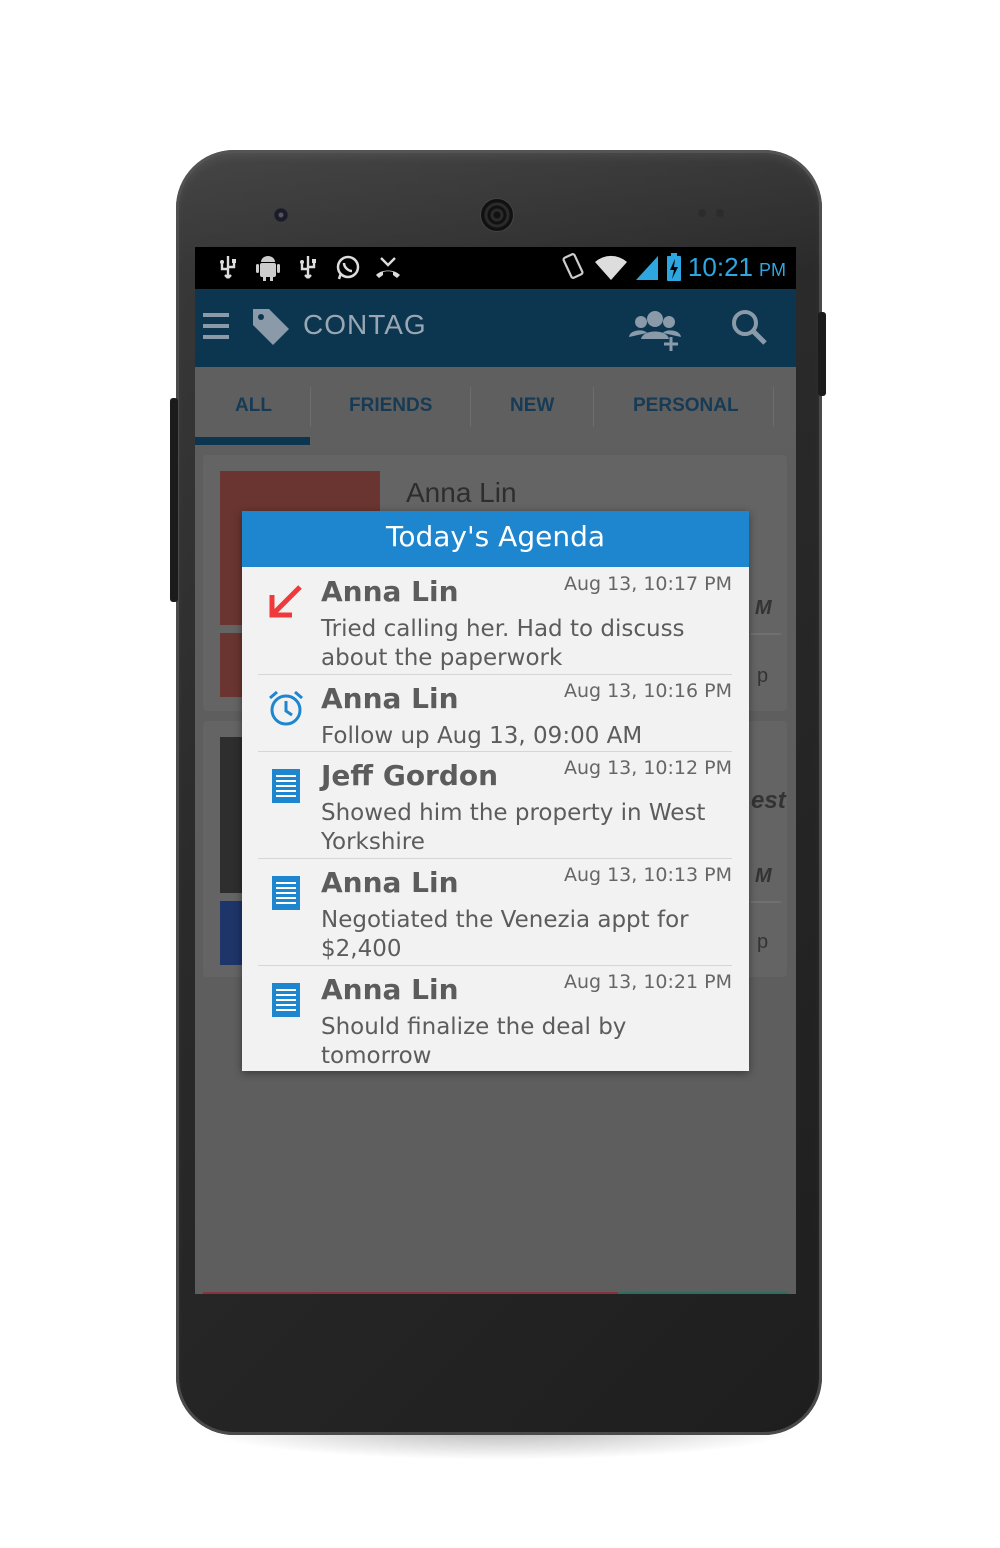  What do you see at coordinates (495, 539) in the screenshot?
I see `dialog-title: Today's Agenda` at bounding box center [495, 539].